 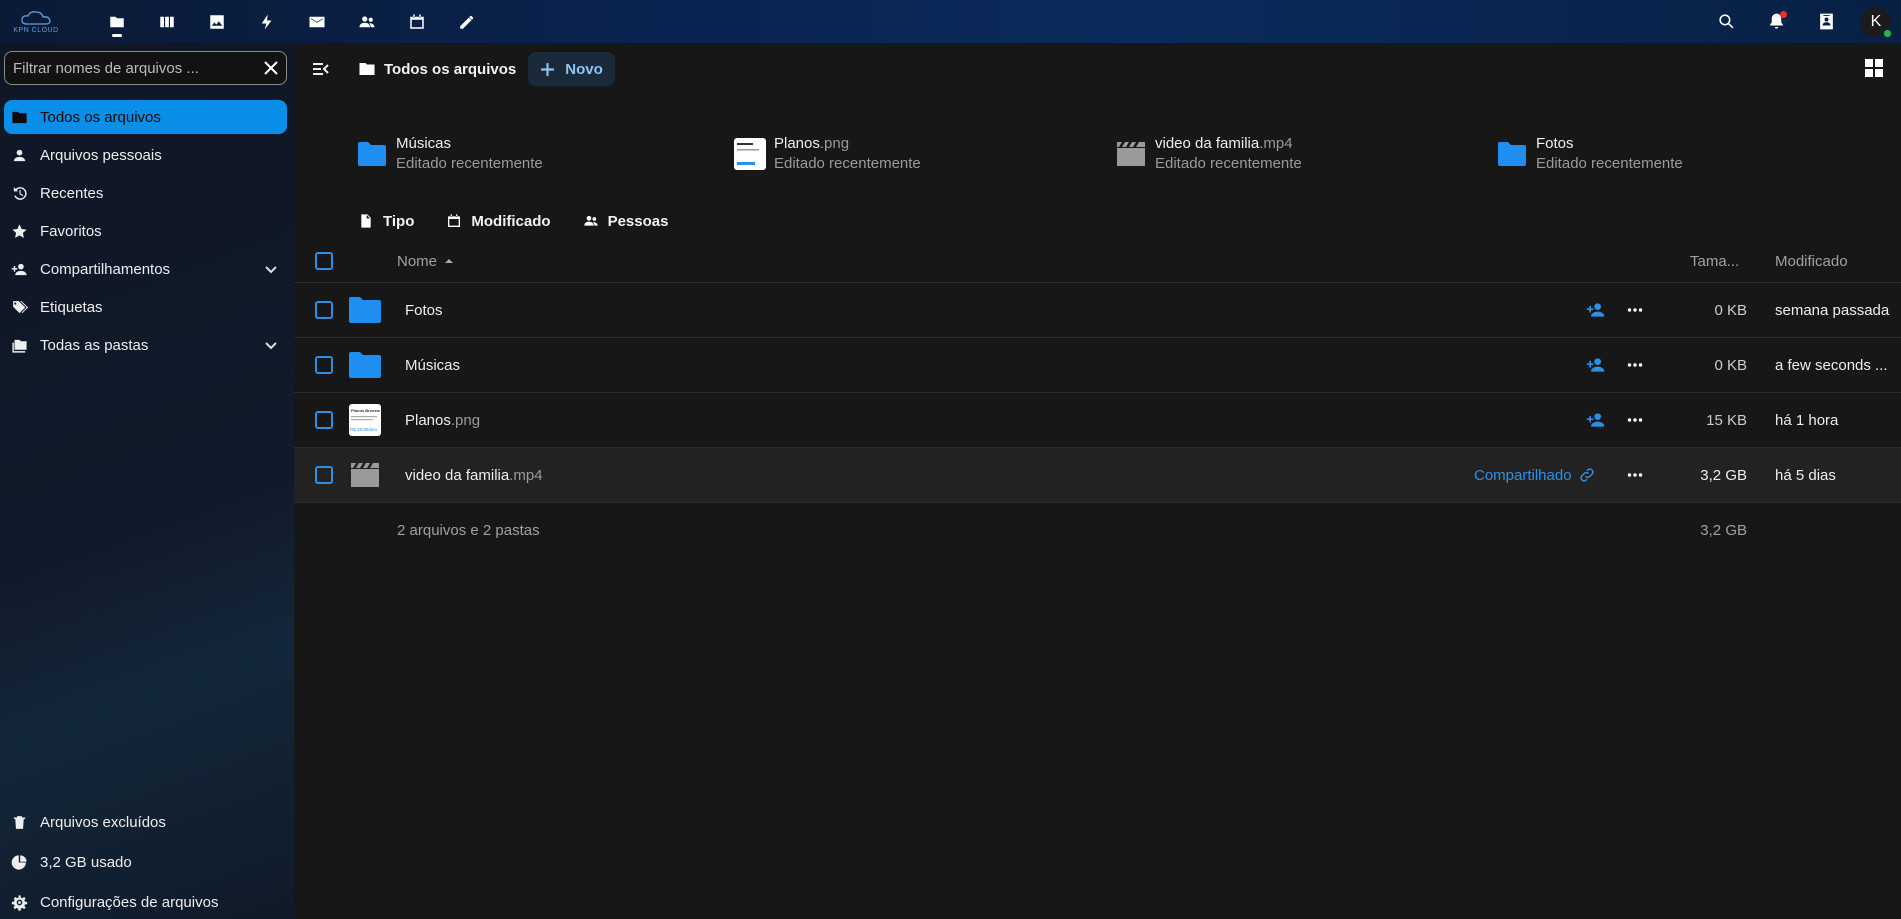 What do you see at coordinates (474, 475) in the screenshot?
I see `file-name: video da familia.mp4` at bounding box center [474, 475].